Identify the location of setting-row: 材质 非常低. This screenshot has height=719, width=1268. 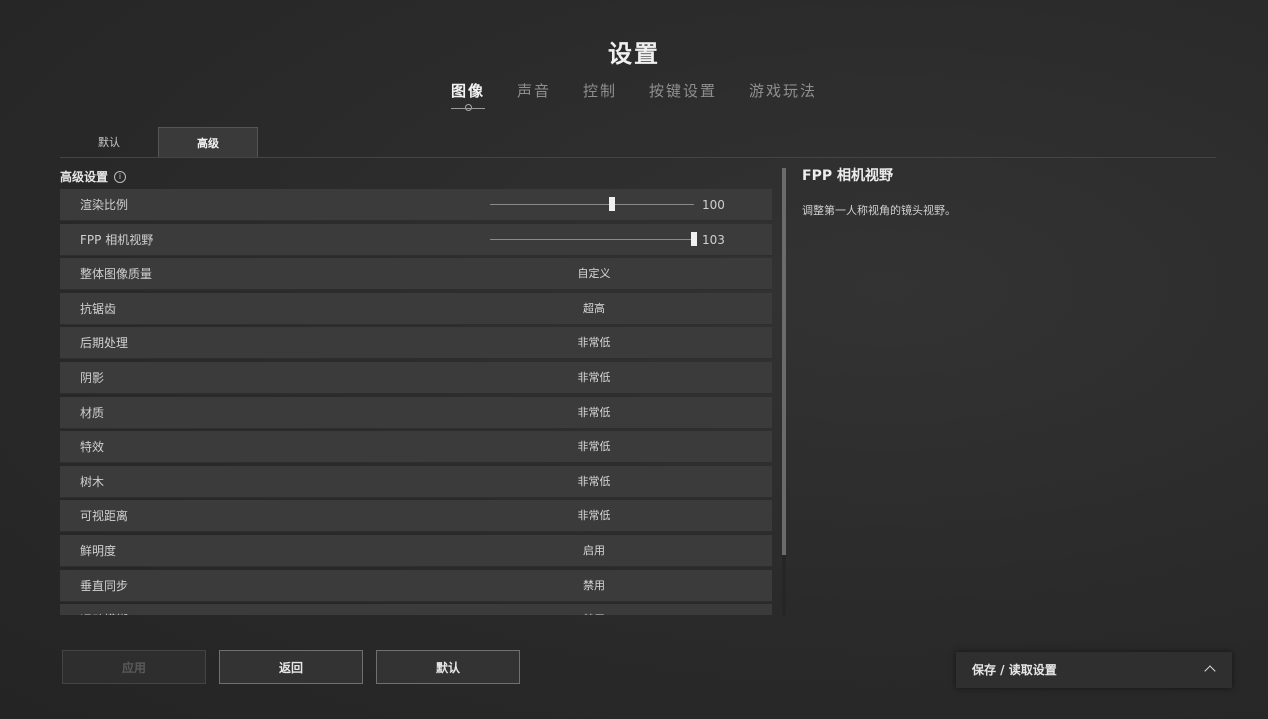
(416, 412).